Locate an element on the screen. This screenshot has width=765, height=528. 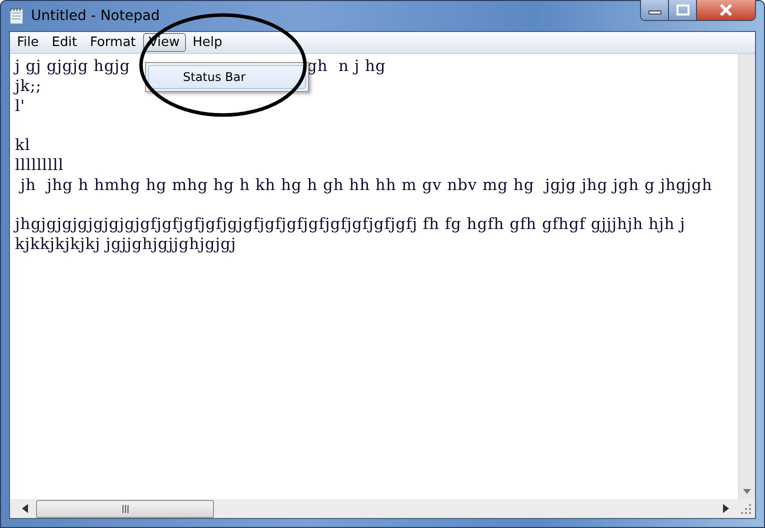
minimize-button is located at coordinates (655, 10).